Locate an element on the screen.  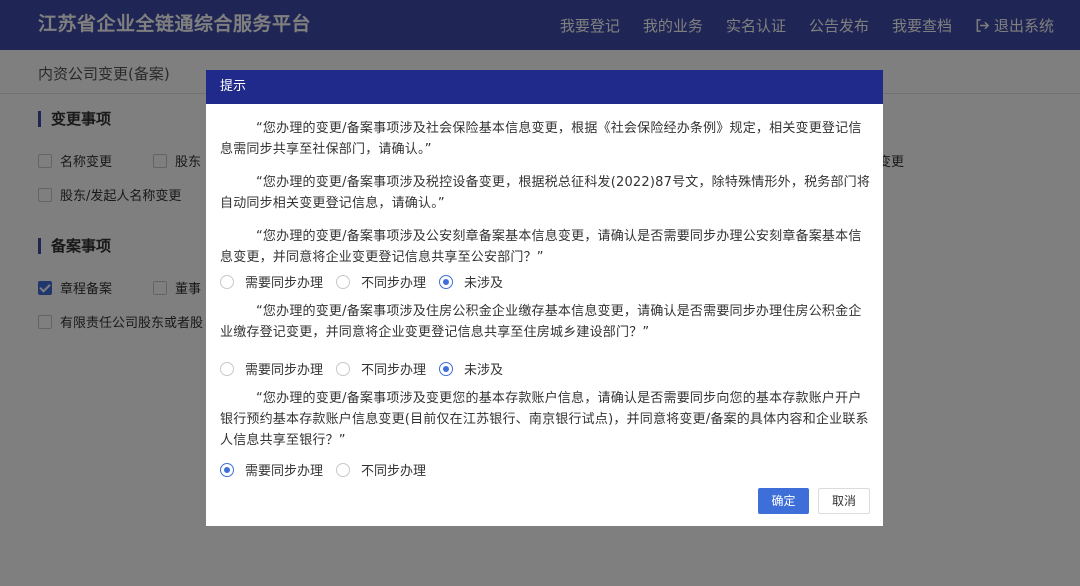
confirm-button: 确定 is located at coordinates (783, 501).